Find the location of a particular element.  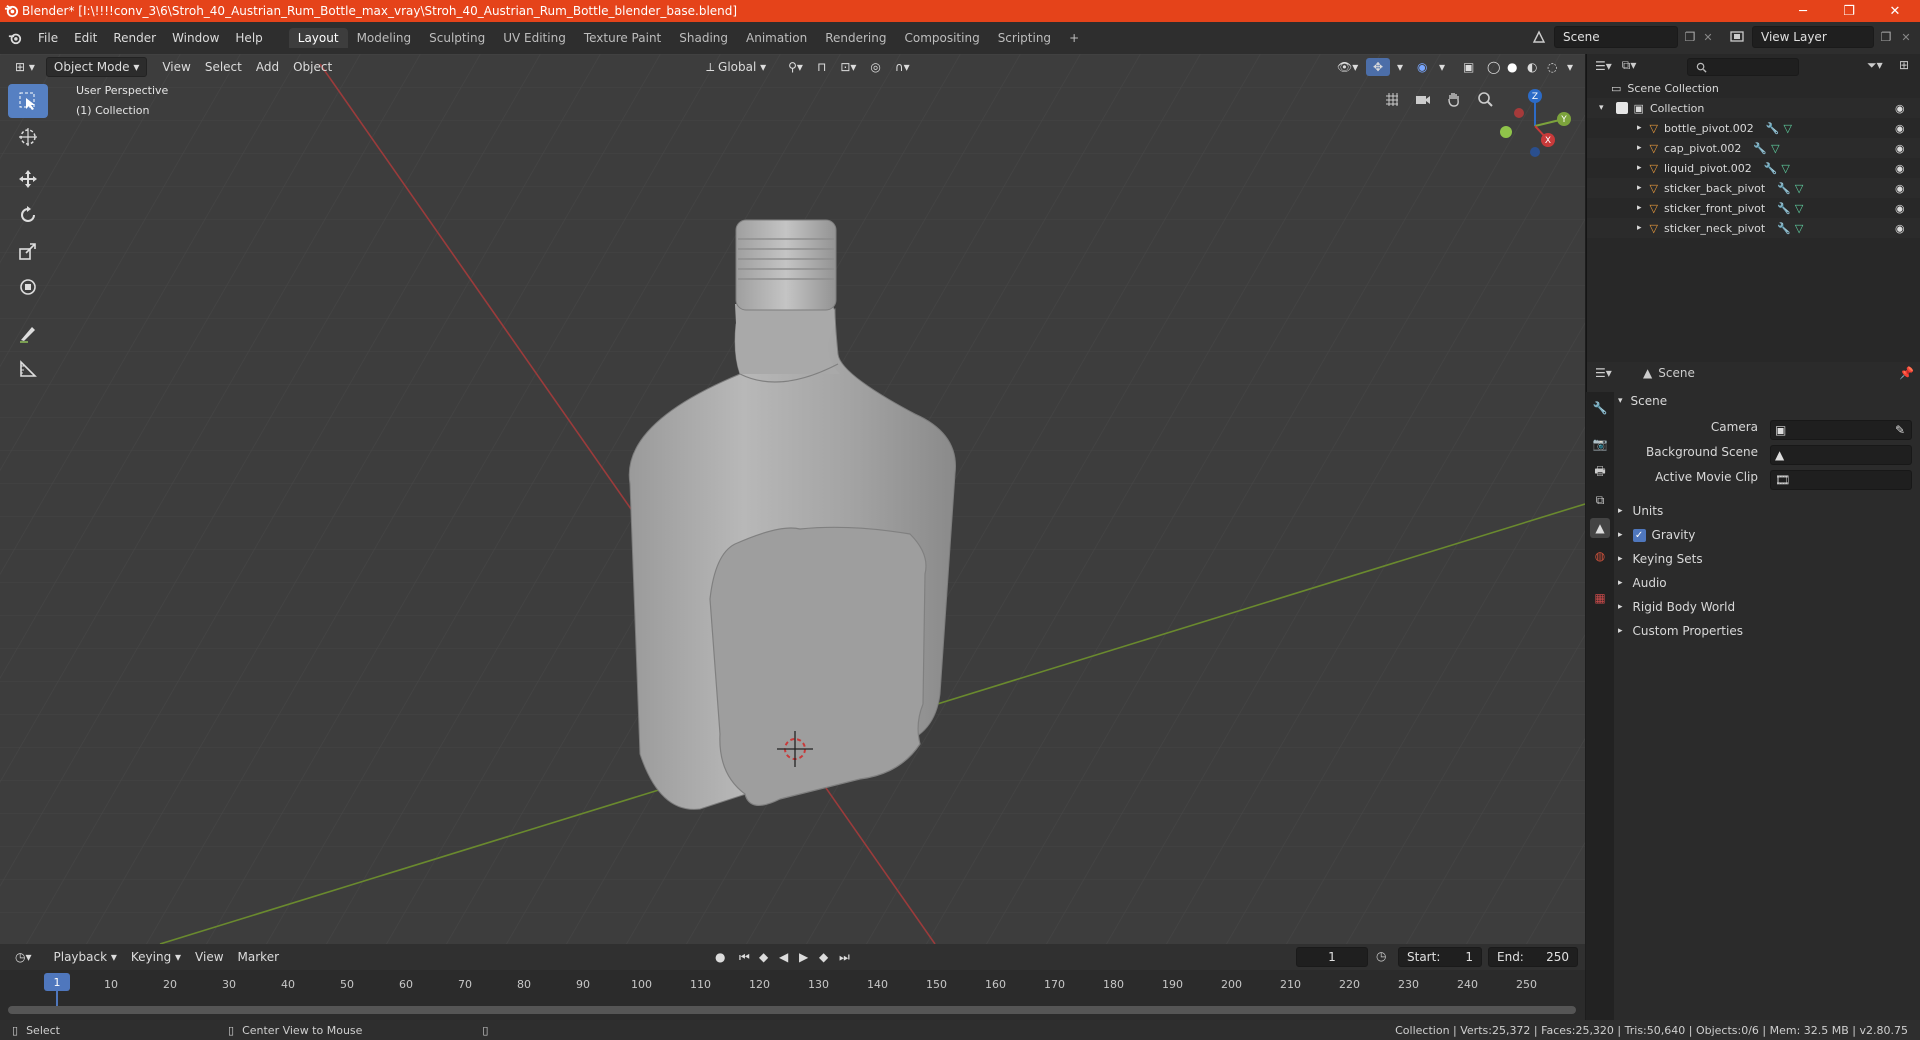

select-box-tool-icon is located at coordinates (28, 101).